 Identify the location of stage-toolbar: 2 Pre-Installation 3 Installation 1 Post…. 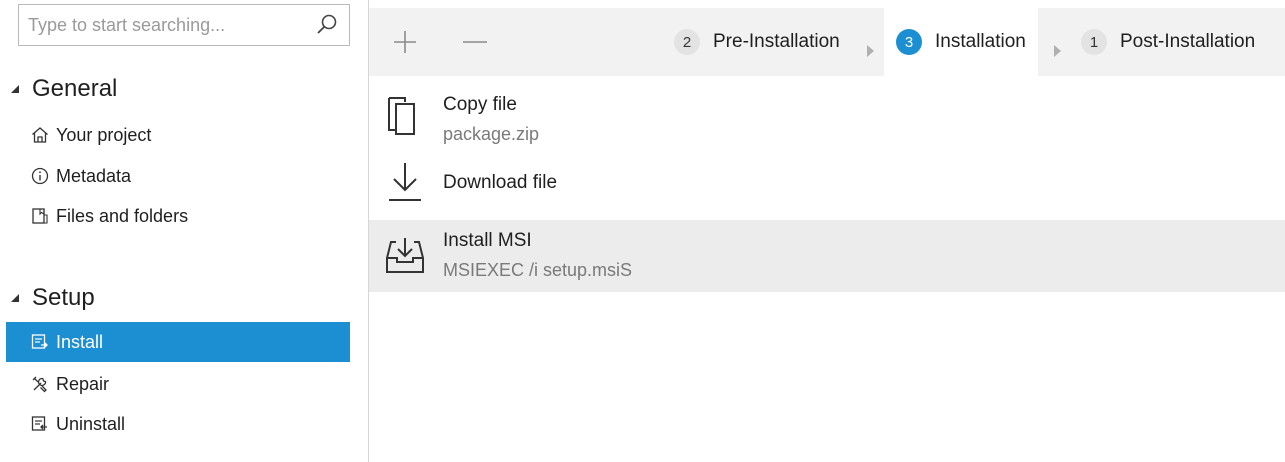
(827, 42).